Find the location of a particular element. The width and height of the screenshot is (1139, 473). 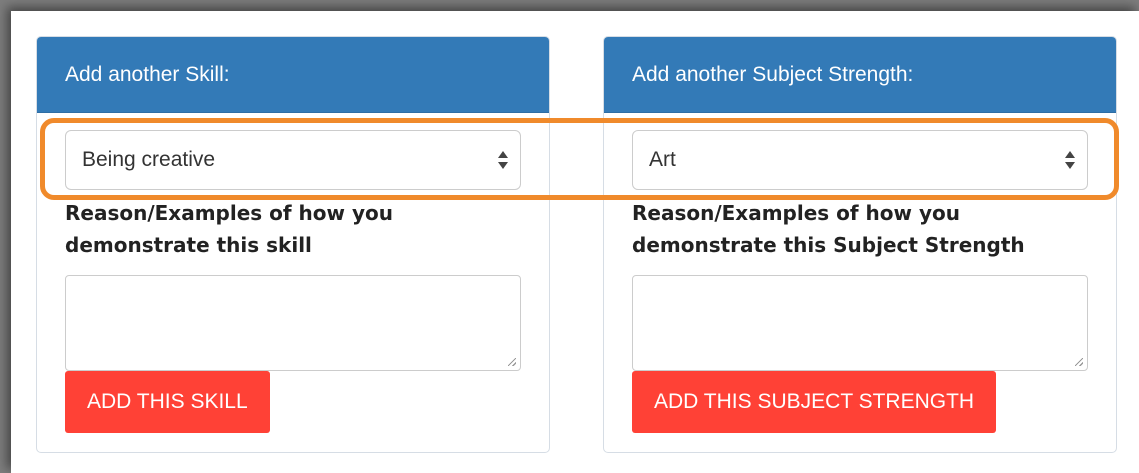

skill-select: Being creative is located at coordinates (293, 160).